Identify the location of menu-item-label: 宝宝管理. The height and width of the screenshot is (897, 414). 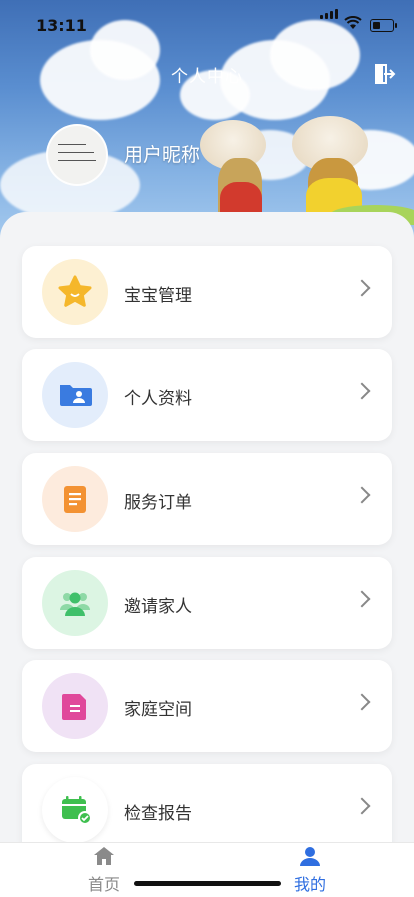
(158, 296).